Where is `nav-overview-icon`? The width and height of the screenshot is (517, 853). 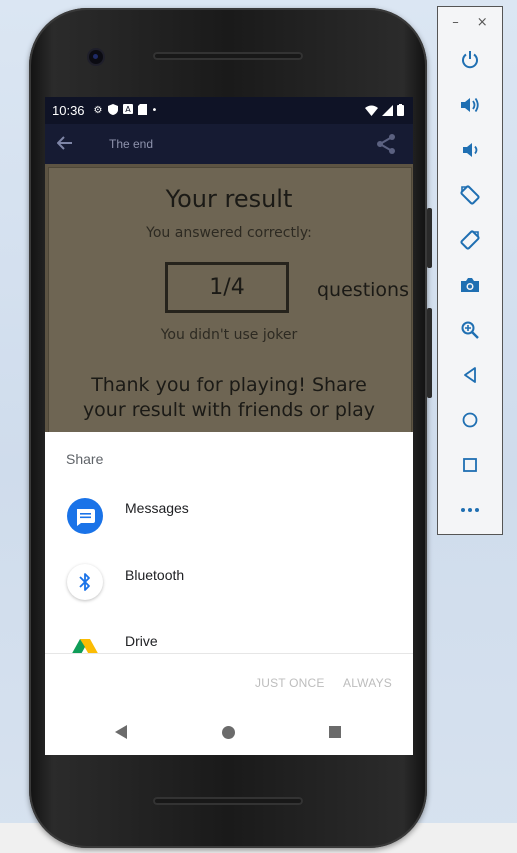
nav-overview-icon is located at coordinates (335, 732).